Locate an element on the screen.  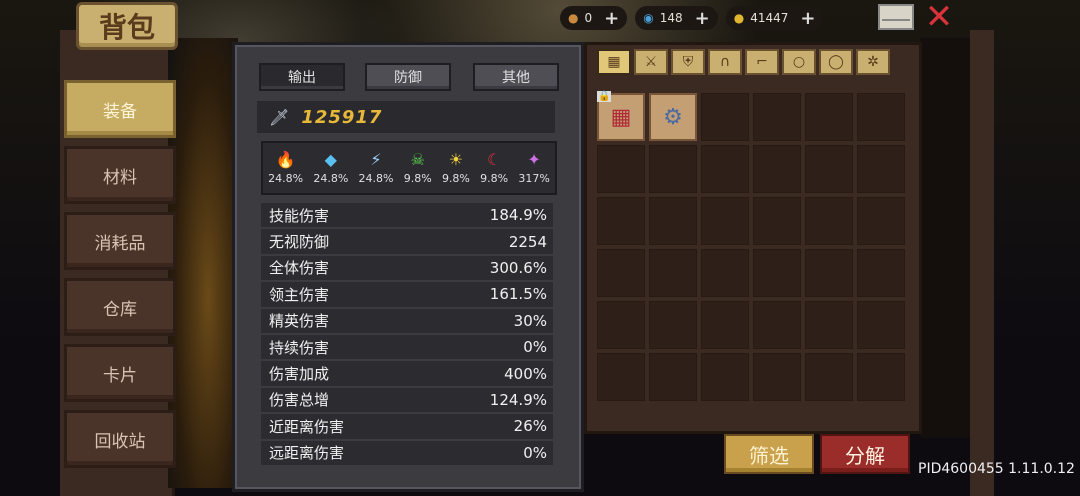
sidebar-item-warehouse: 仓库 is located at coordinates (120, 307).